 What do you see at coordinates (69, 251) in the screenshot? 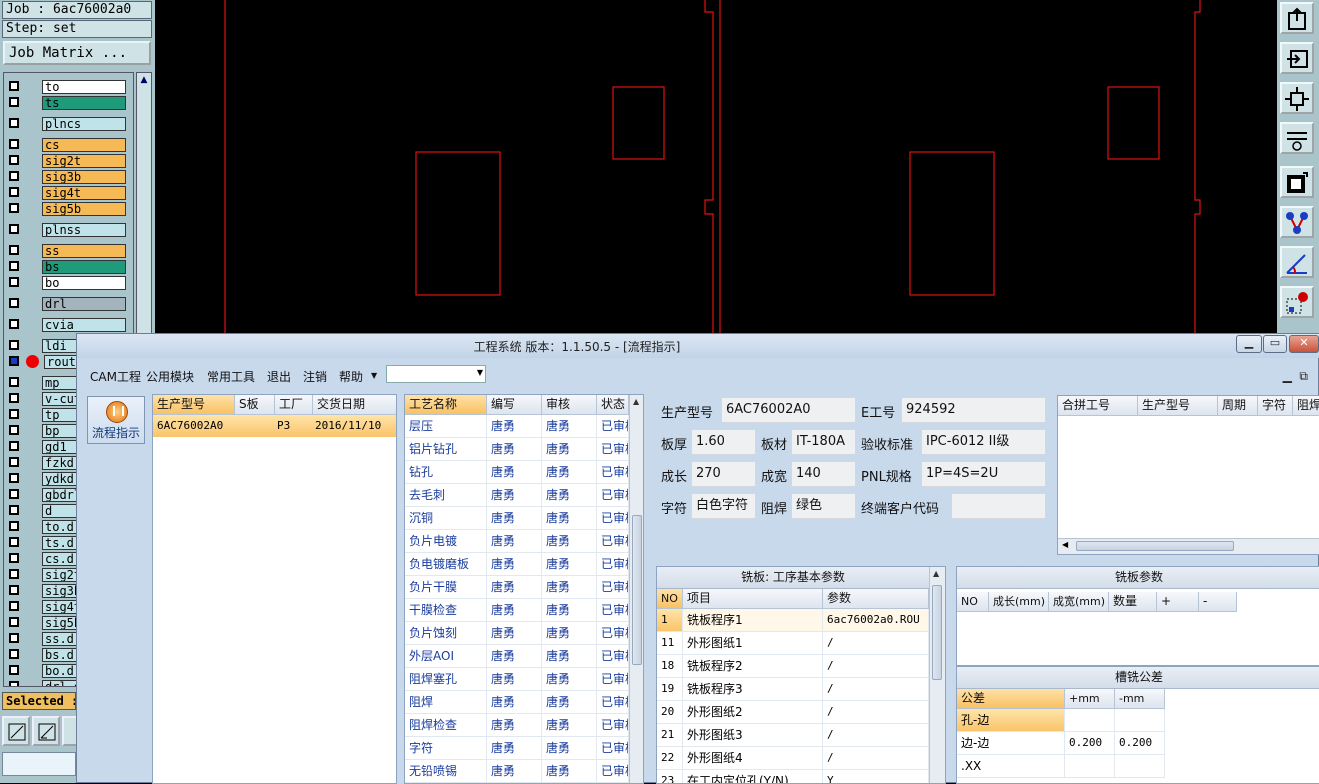
I see `layer-row: ss` at bounding box center [69, 251].